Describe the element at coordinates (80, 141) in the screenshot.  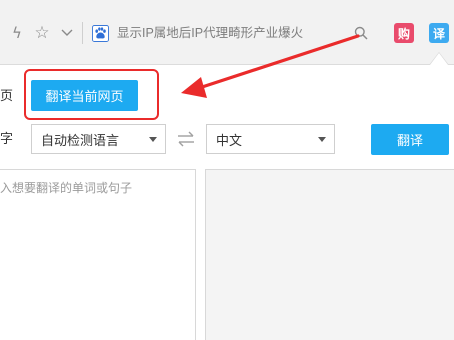
I see `source-language-value: 自动检测语言` at that location.